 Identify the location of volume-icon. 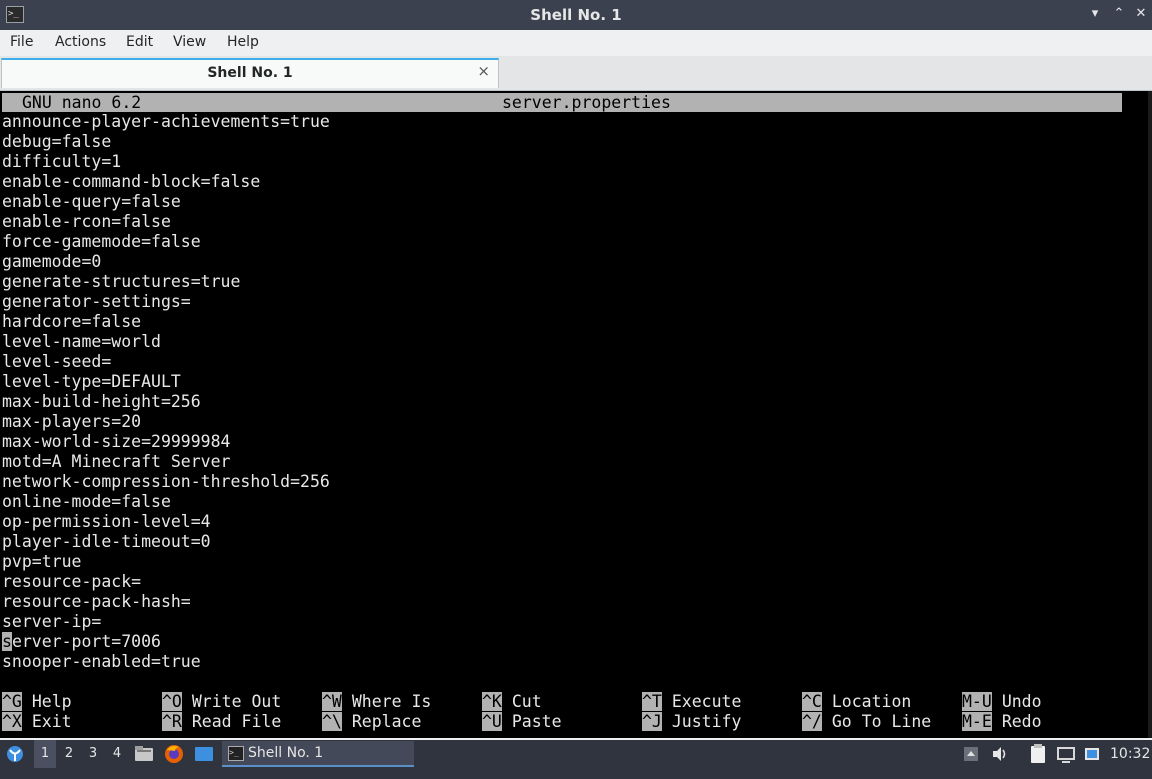
(1000, 754).